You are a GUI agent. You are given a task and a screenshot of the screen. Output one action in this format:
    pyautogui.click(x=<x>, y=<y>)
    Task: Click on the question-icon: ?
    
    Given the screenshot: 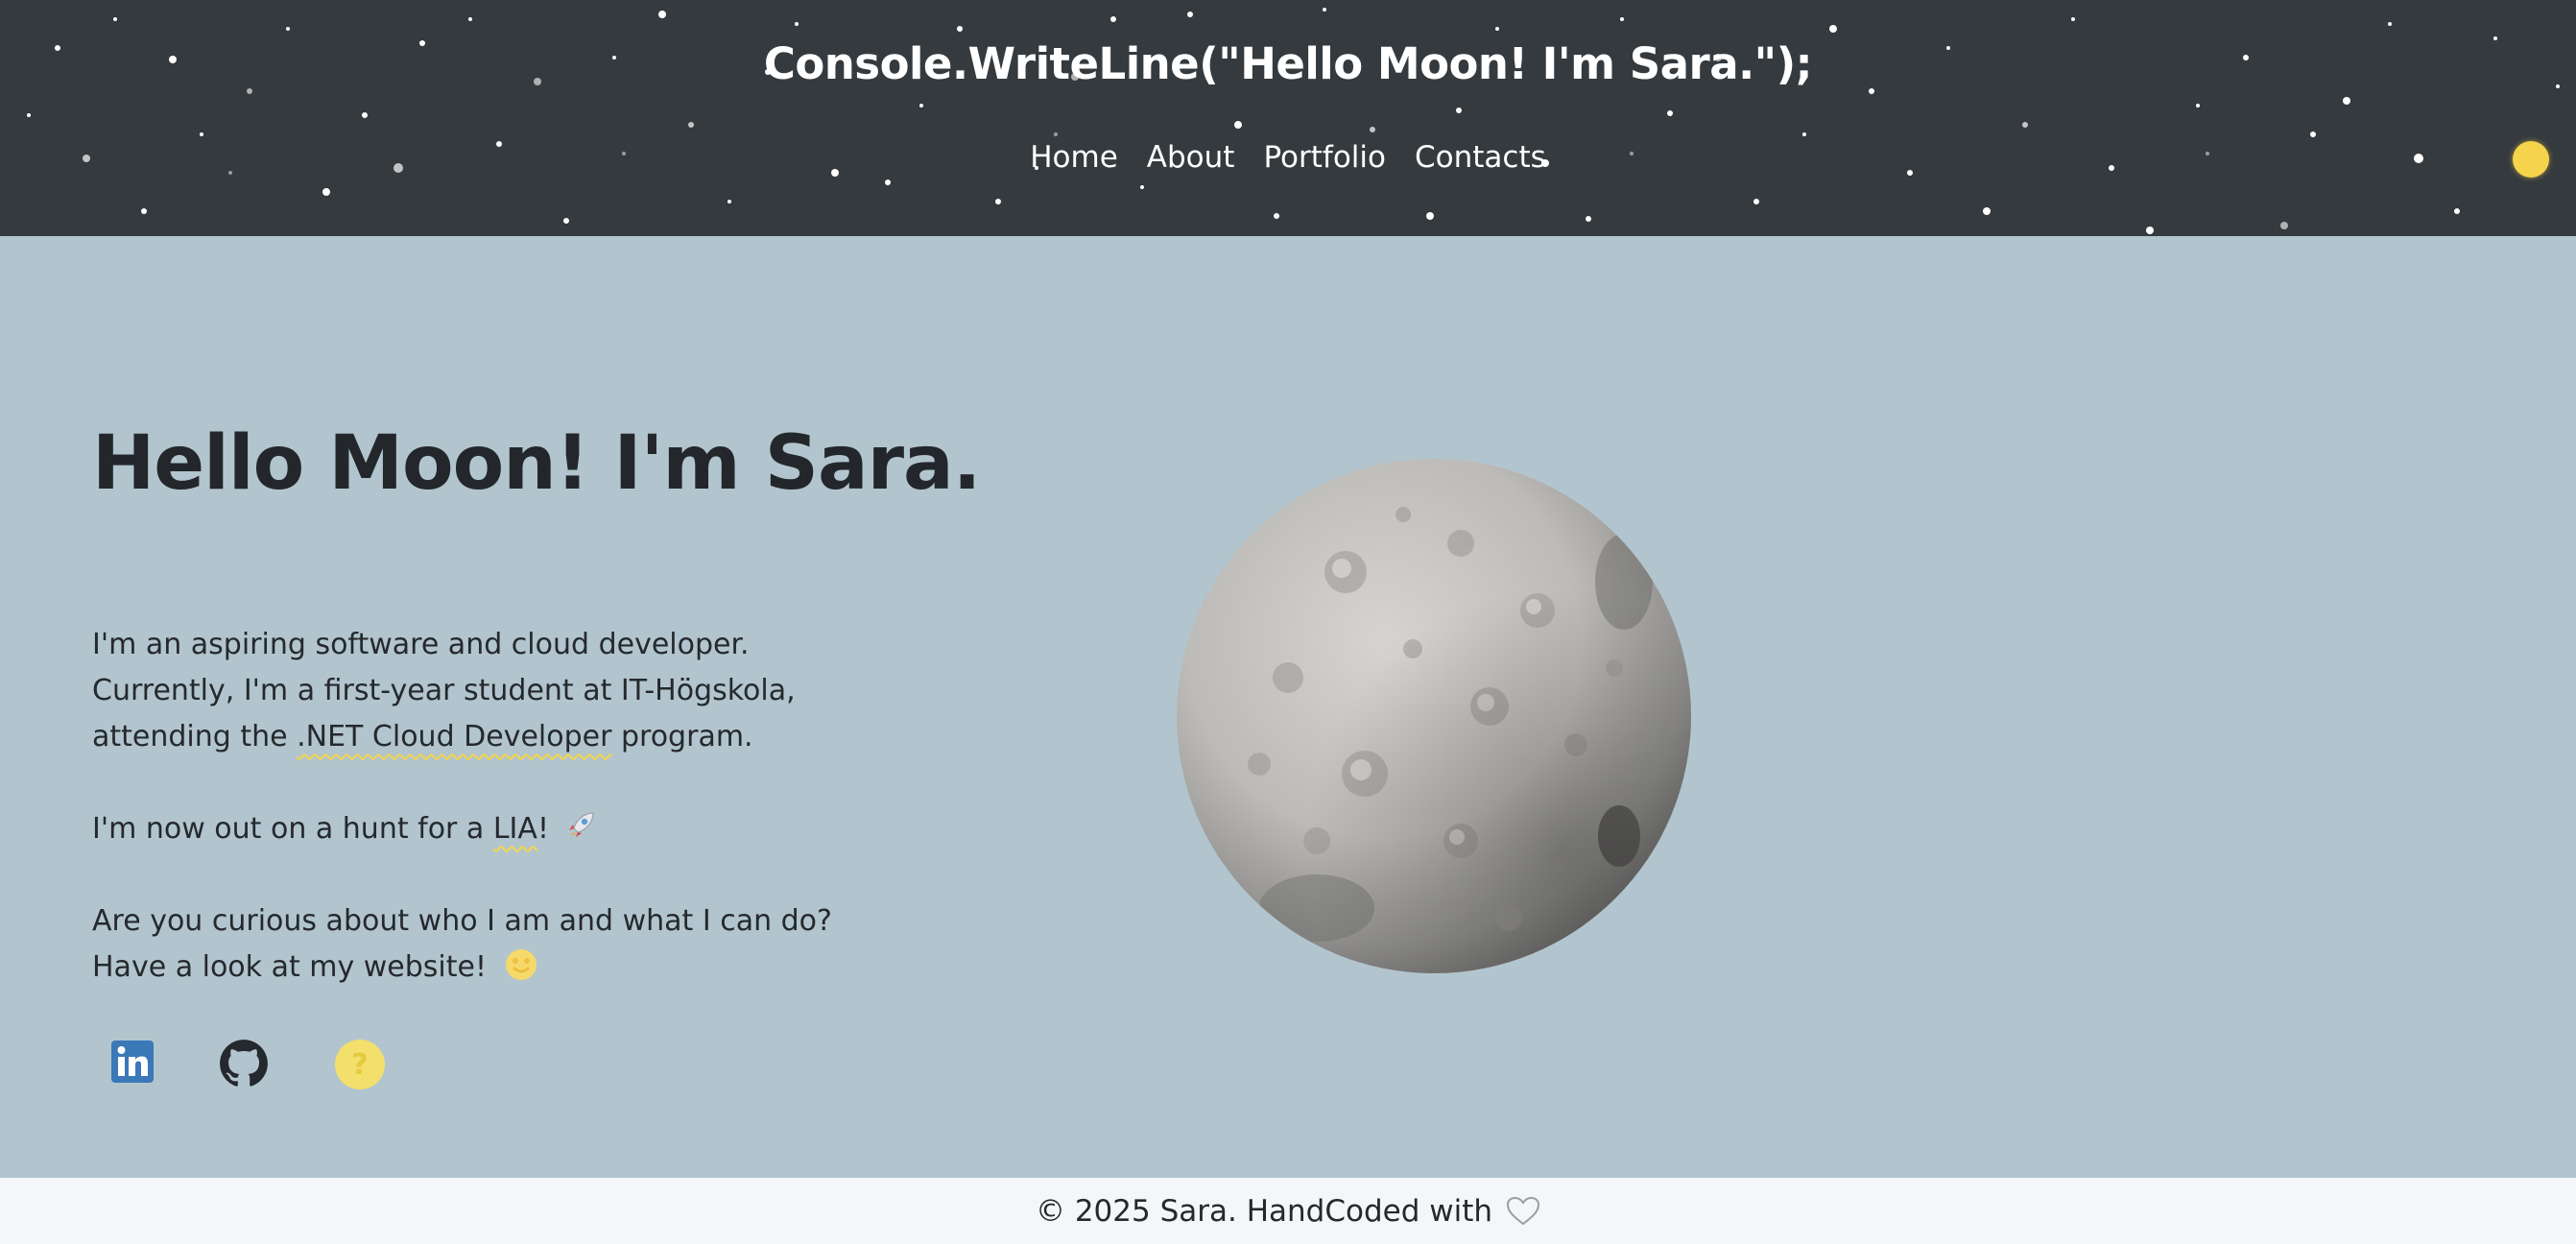 What is the action you would take?
    pyautogui.click(x=360, y=1067)
    